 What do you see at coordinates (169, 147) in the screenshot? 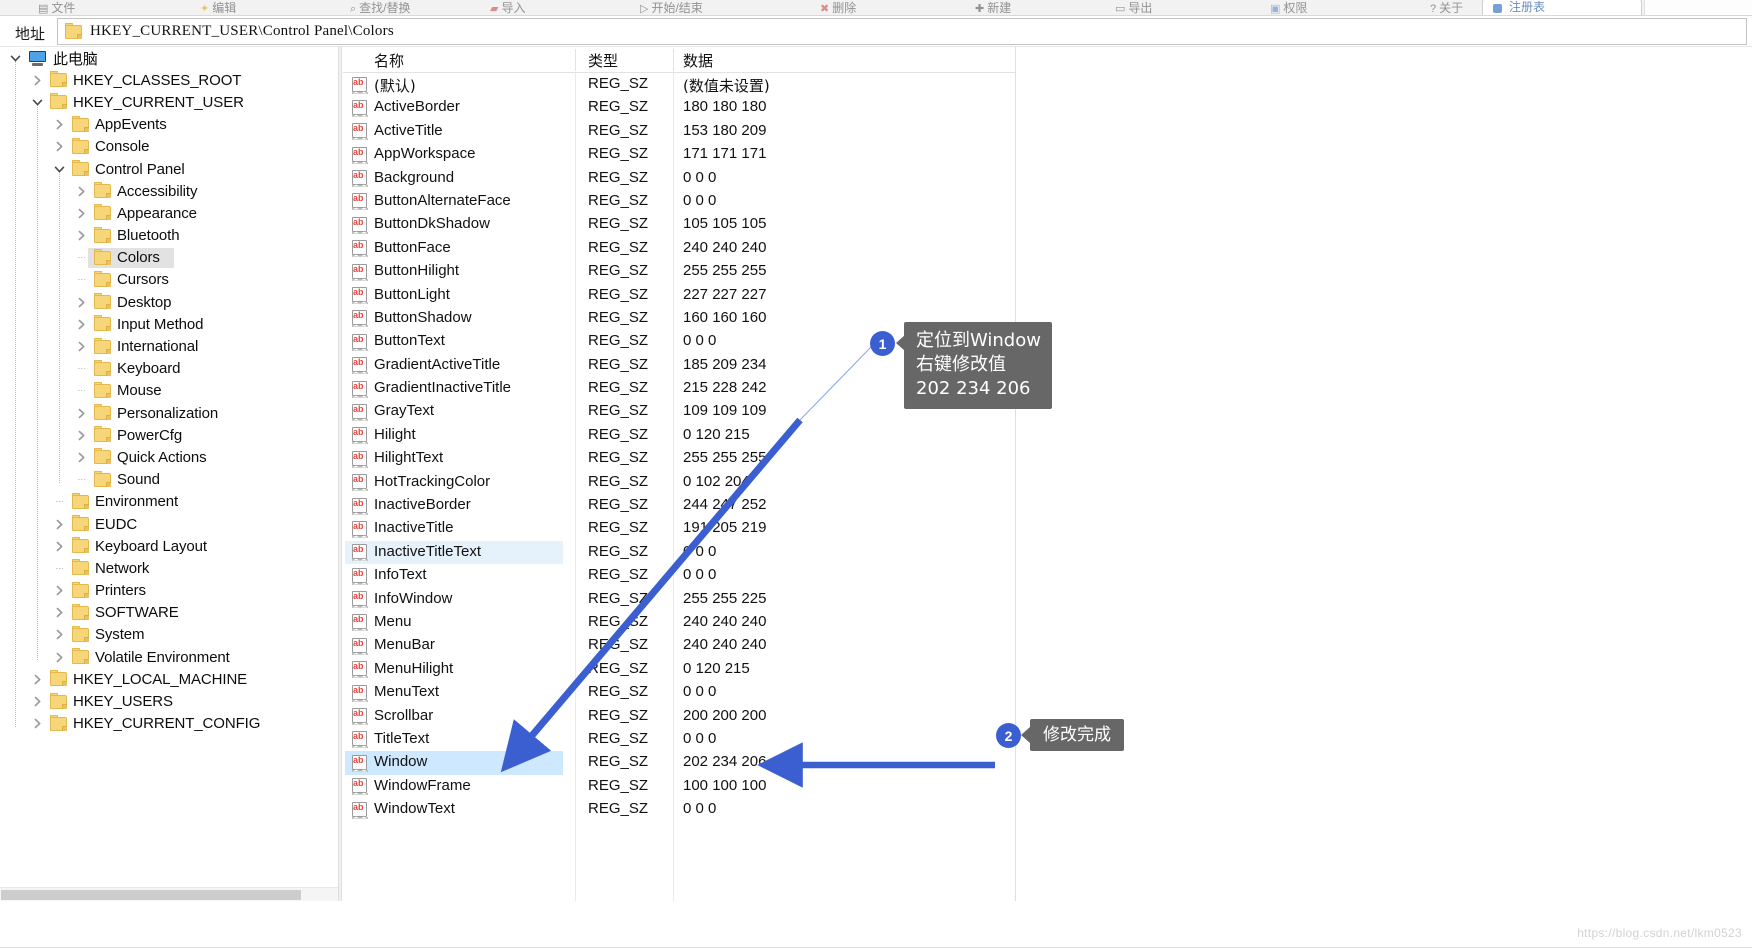
I see `tree-item-console: Console` at bounding box center [169, 147].